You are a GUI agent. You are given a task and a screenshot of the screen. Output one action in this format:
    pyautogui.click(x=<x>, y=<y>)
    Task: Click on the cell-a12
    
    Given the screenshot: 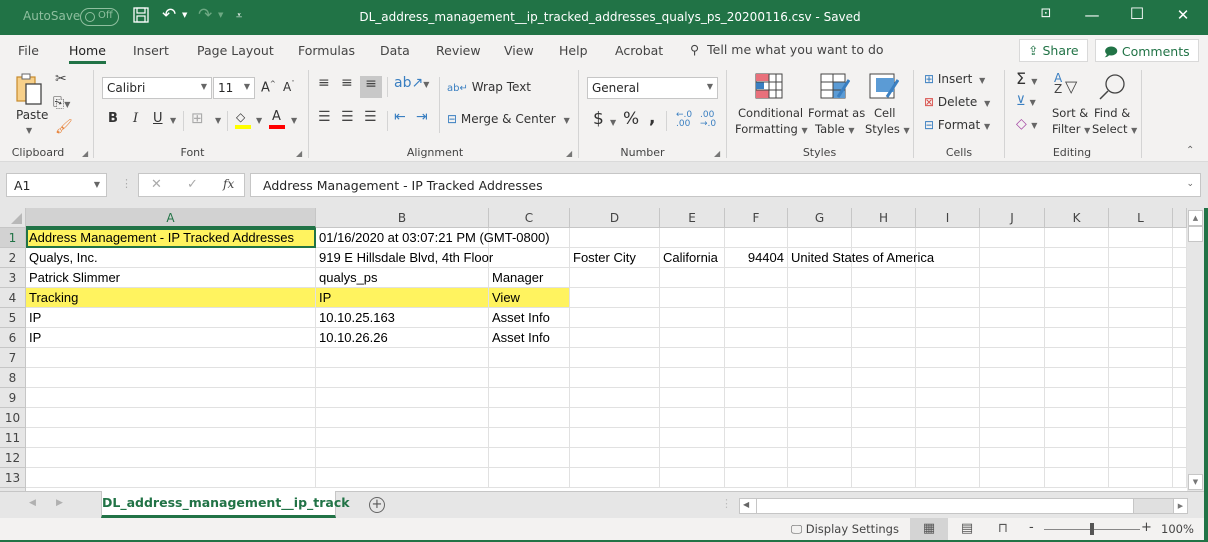 What is the action you would take?
    pyautogui.click(x=171, y=458)
    